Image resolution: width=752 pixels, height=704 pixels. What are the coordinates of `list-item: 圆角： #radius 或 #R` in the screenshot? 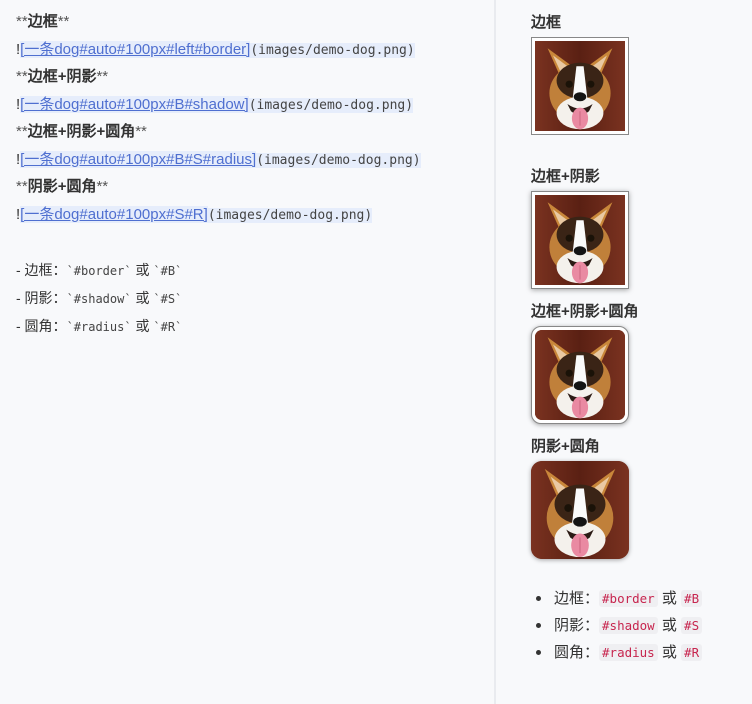 It's located at (619, 655).